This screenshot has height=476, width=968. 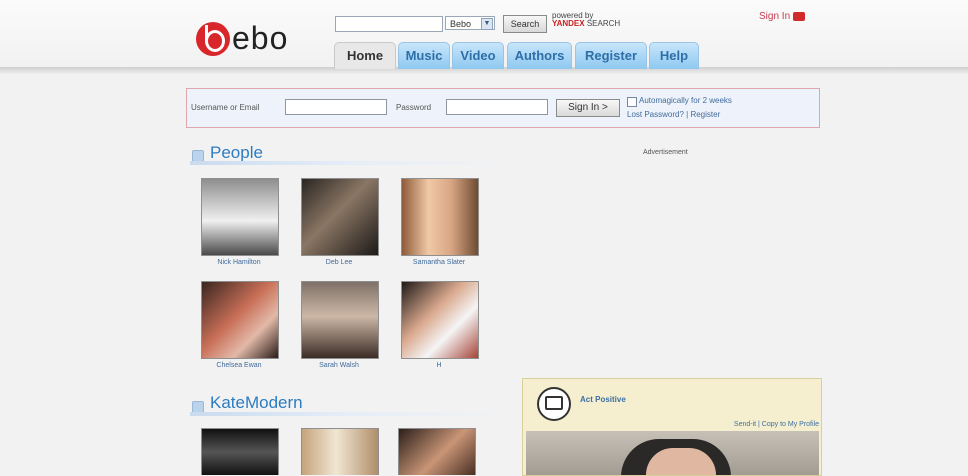 What do you see at coordinates (603, 23) in the screenshot?
I see `powered-search-text: SEARCH` at bounding box center [603, 23].